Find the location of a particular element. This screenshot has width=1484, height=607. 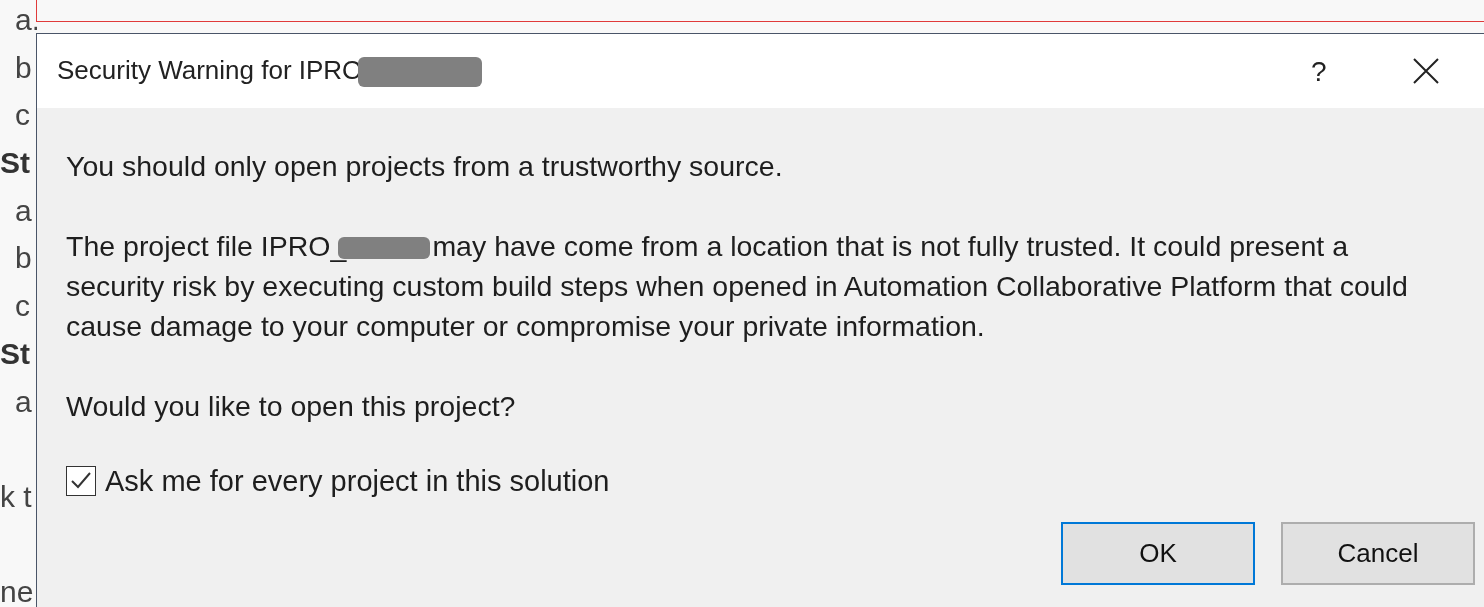

help-button: ? is located at coordinates (1319, 72).